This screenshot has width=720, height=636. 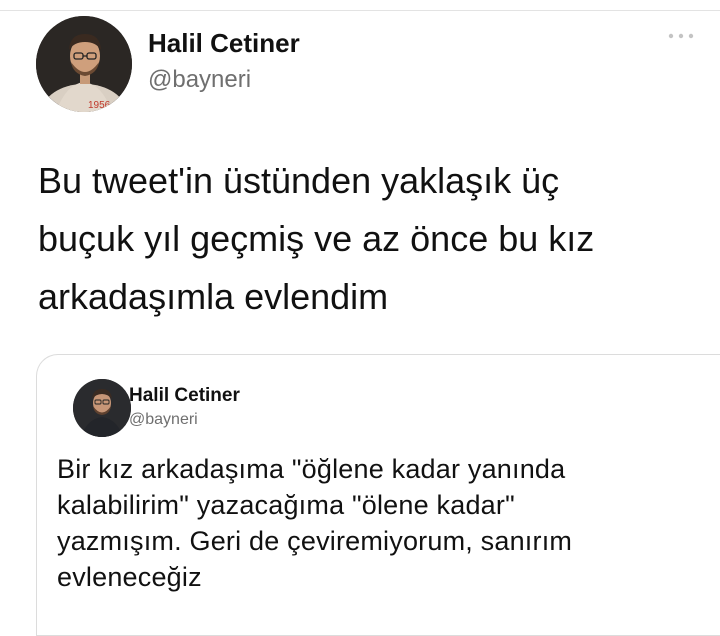 I want to click on top-divider, so click(x=360, y=10).